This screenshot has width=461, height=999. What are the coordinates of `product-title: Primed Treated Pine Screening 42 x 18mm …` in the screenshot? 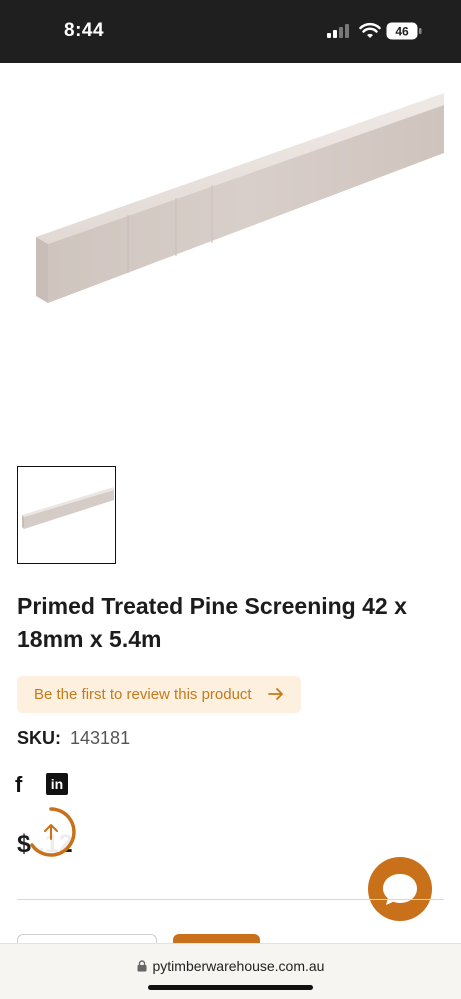 It's located at (212, 622).